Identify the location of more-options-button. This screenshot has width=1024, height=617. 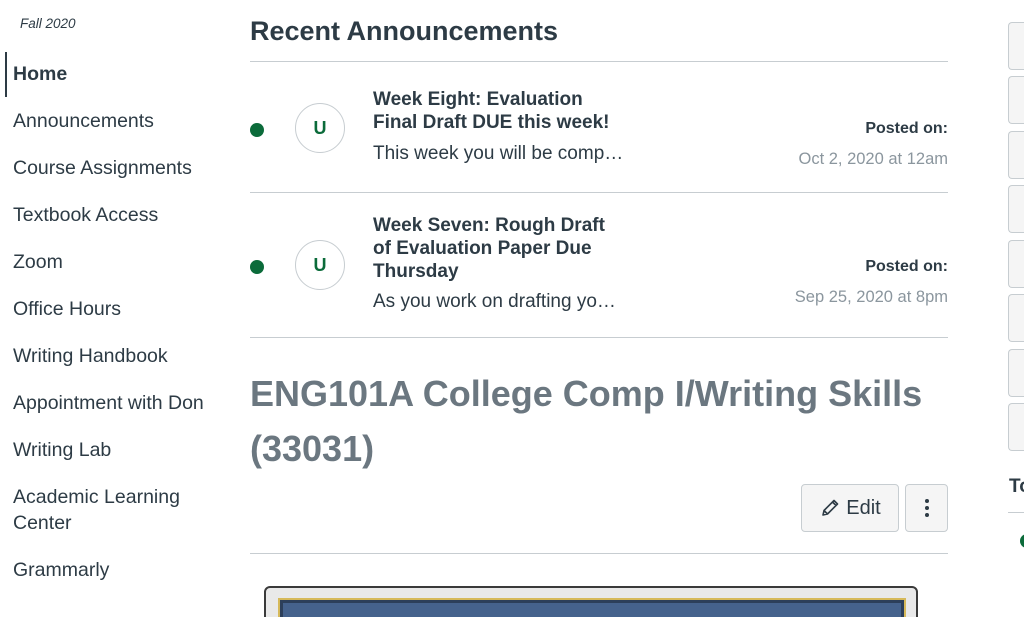
(926, 508).